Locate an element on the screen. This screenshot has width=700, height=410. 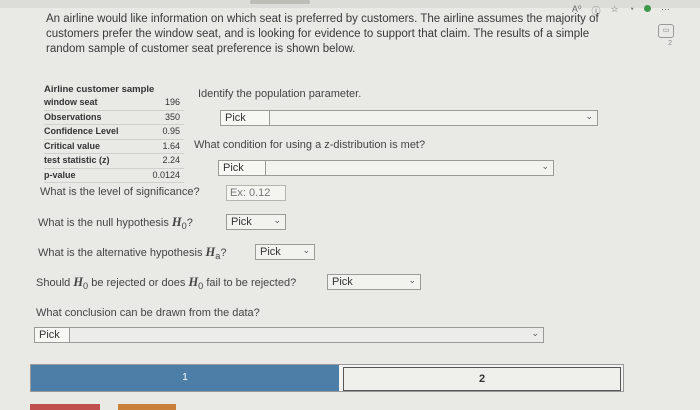
row-label: test statistic (z) is located at coordinates (77, 160).